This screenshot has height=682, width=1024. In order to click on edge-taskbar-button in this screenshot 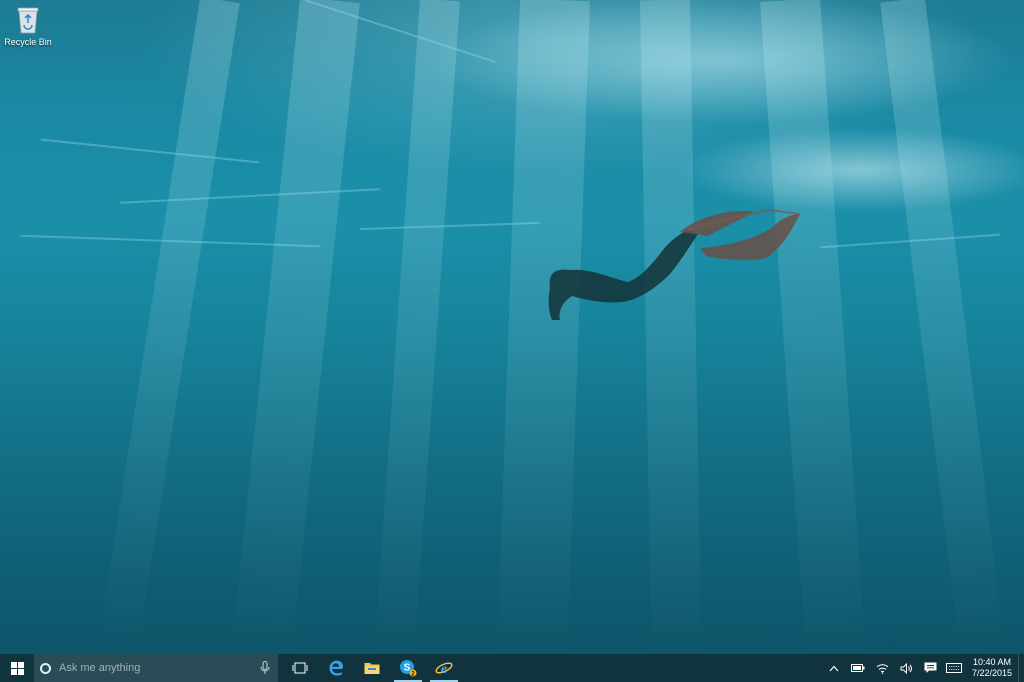, I will do `click(336, 668)`.